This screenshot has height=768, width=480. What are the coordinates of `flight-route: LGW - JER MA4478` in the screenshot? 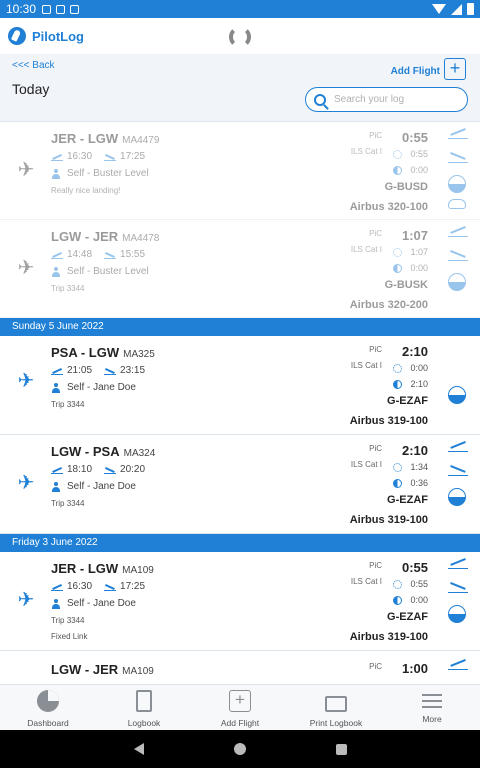 It's located at (105, 236).